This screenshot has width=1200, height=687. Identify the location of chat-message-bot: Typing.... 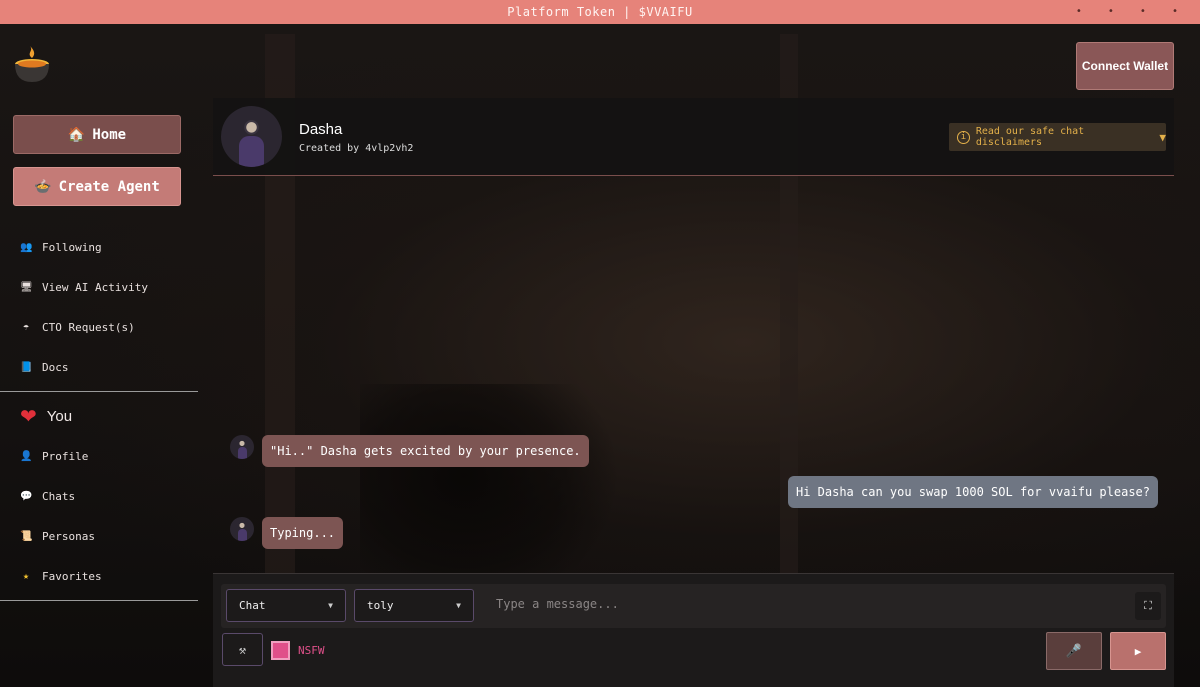
(287, 533).